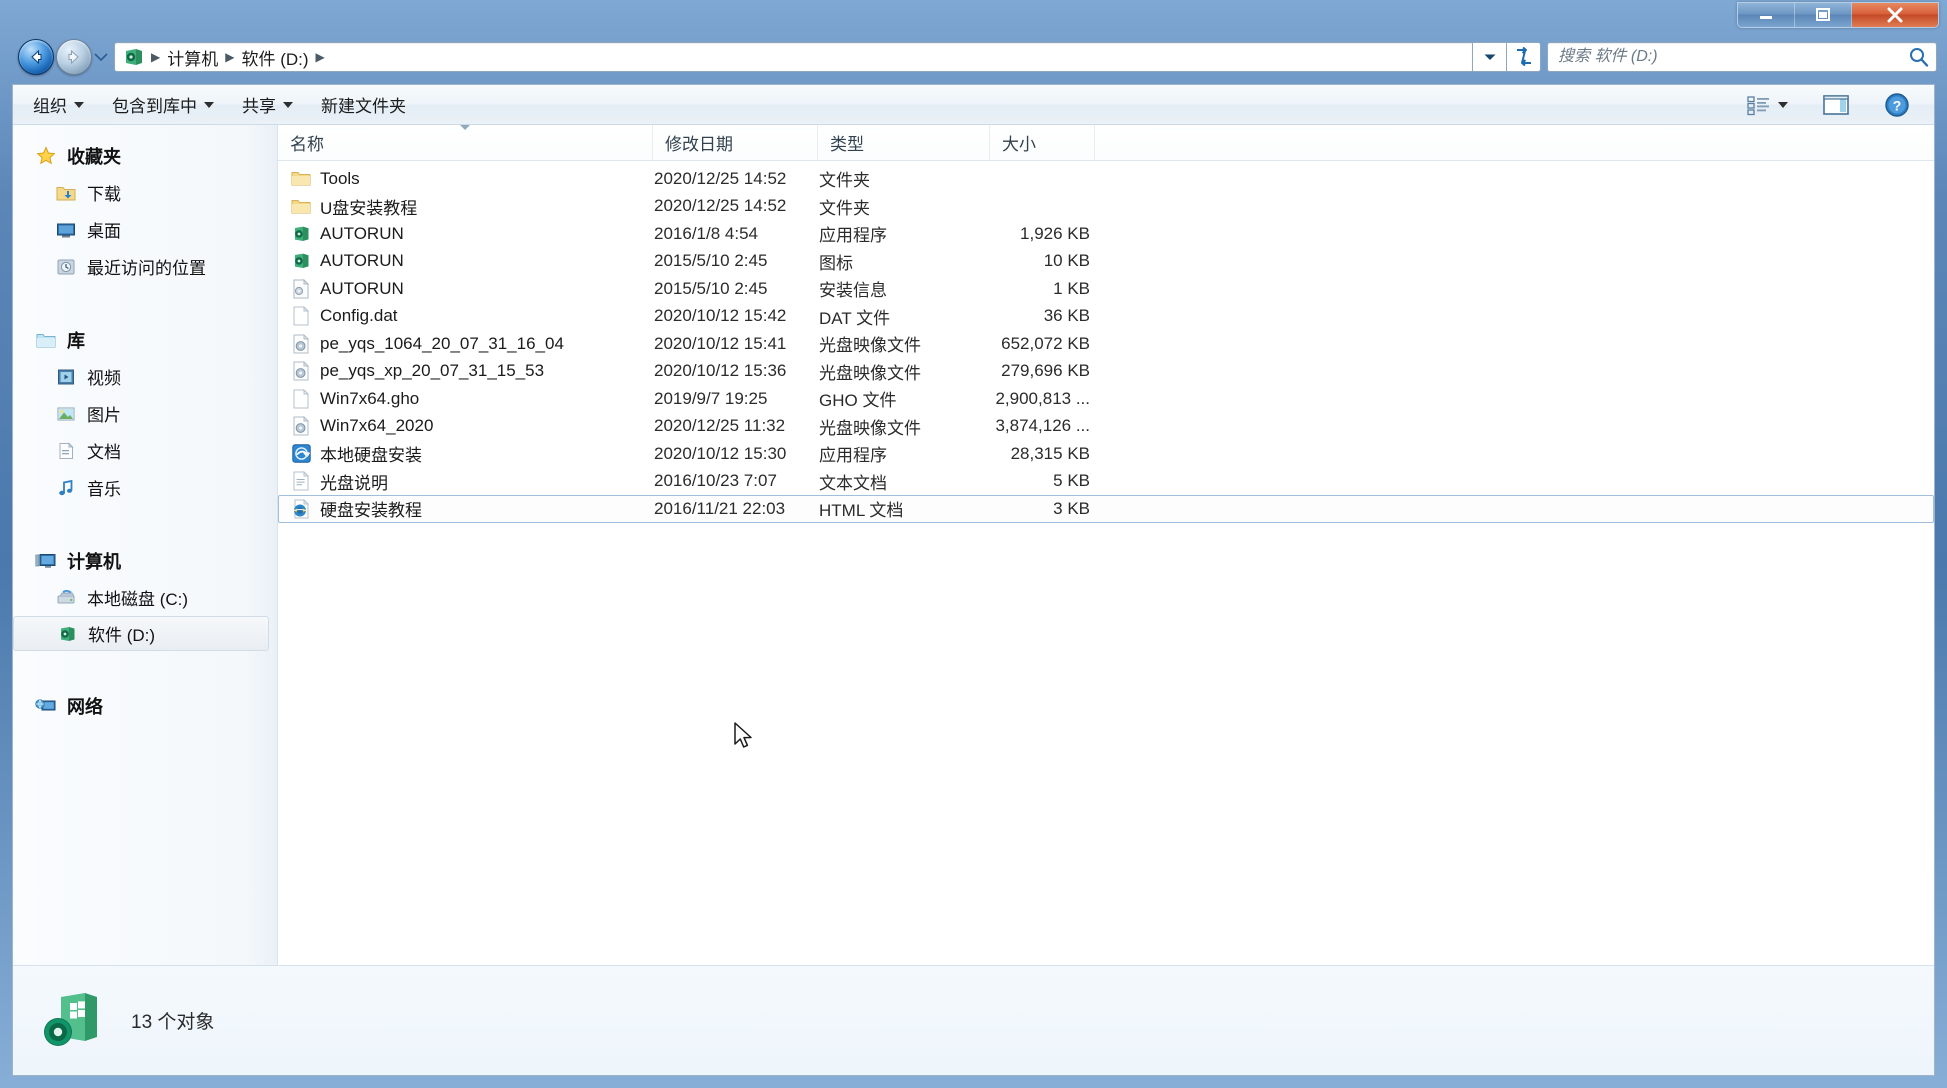  What do you see at coordinates (715, 481) in the screenshot?
I see `file-date-cell: 2016/10/23 7:07` at bounding box center [715, 481].